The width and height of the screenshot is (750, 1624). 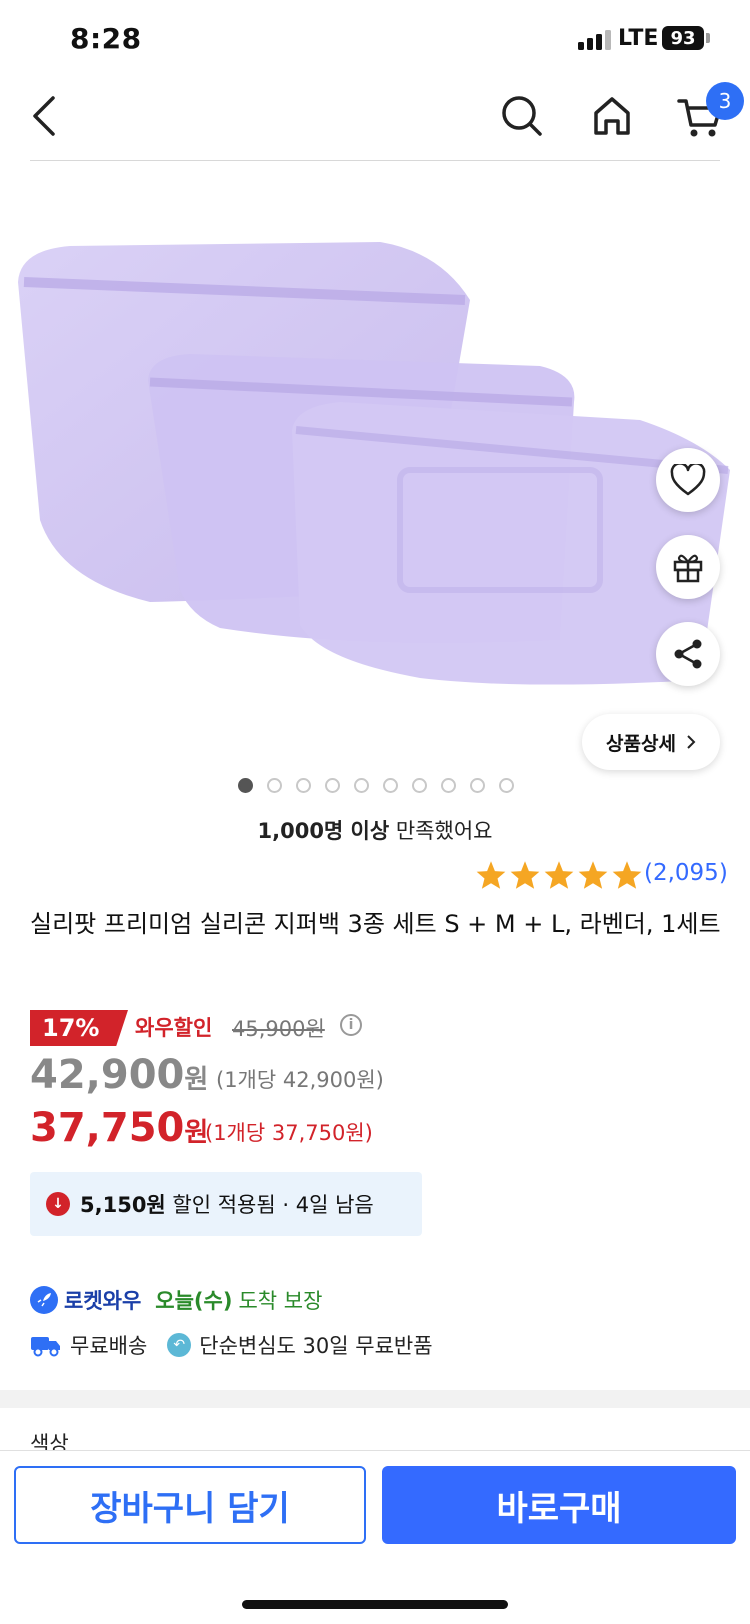 I want to click on product-detail-label: 상품상세, so click(x=641, y=743).